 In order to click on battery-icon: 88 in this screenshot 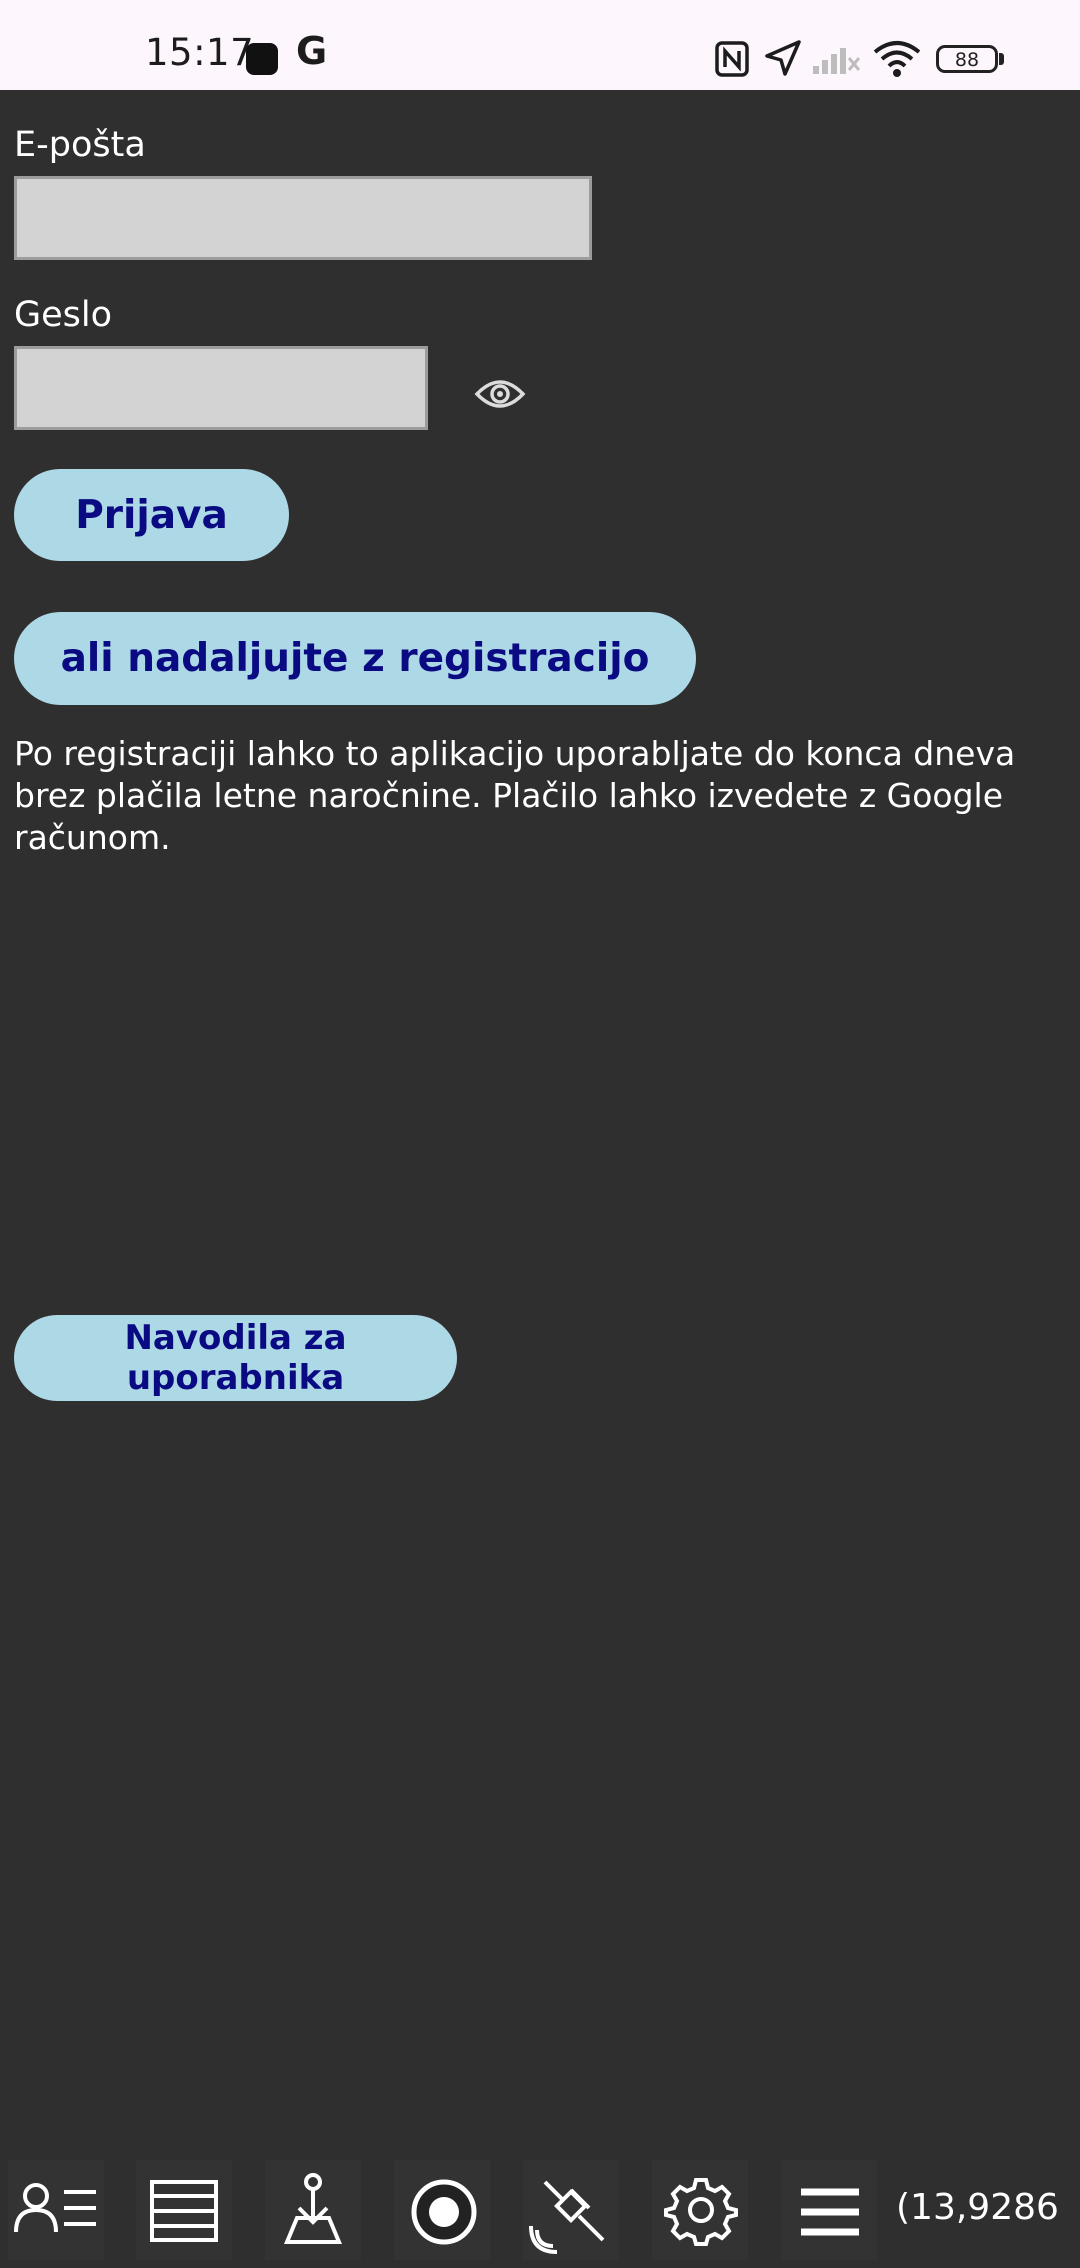, I will do `click(967, 59)`.